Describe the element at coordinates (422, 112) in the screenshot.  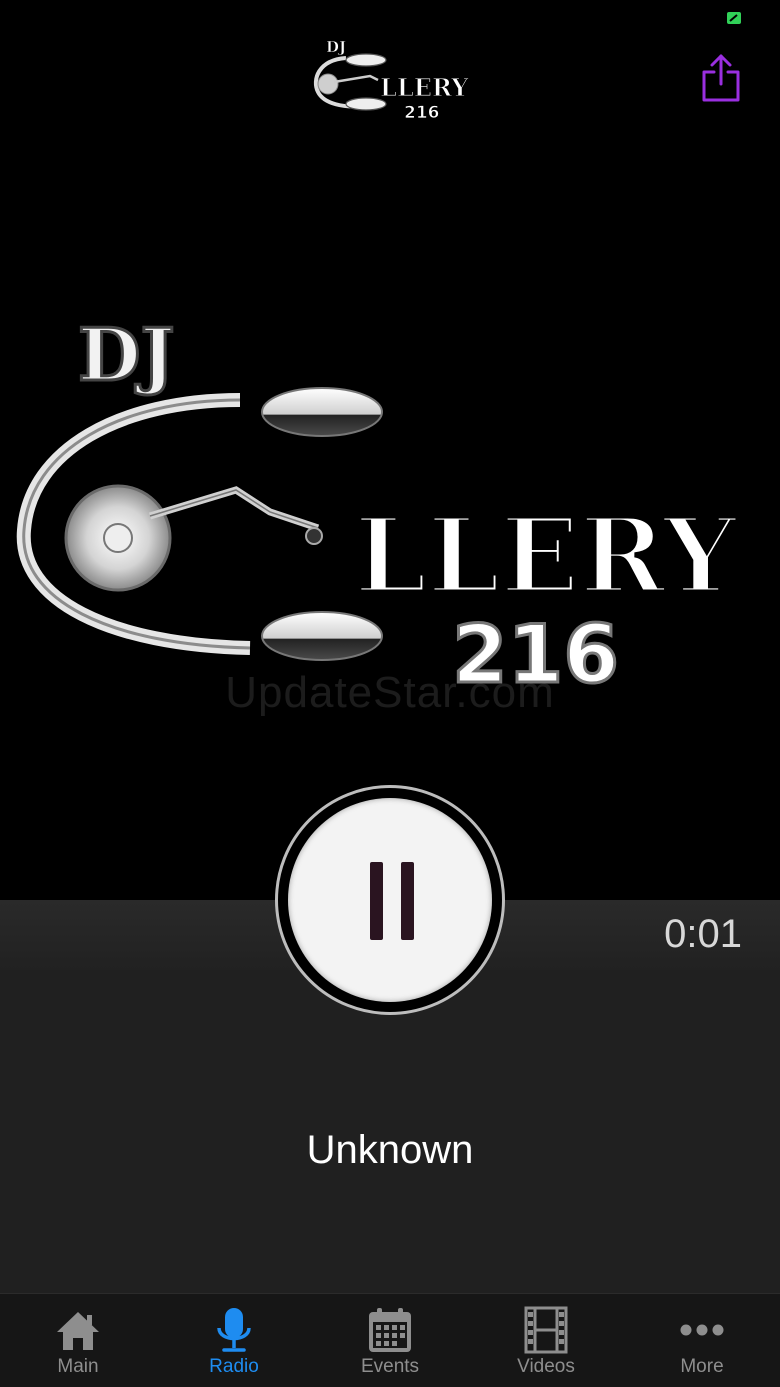
I see `svg-text: 216` at that location.